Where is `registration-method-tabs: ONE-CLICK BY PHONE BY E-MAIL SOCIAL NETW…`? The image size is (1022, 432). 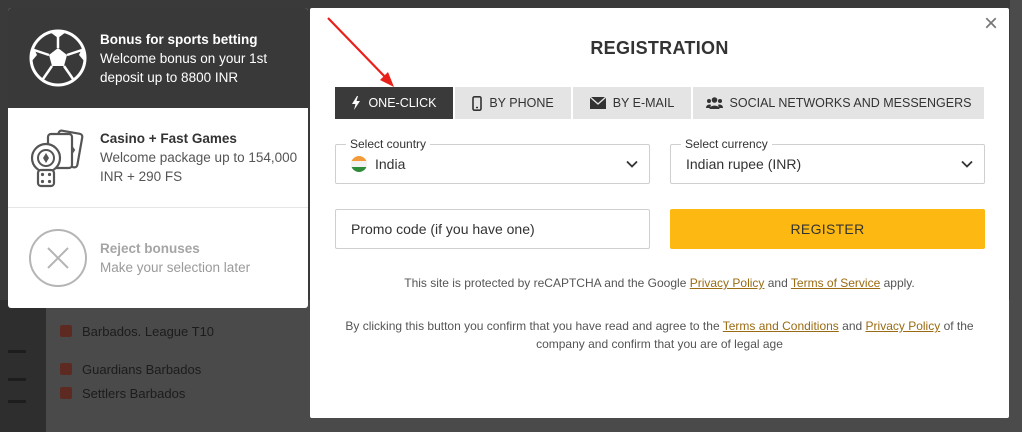 registration-method-tabs: ONE-CLICK BY PHONE BY E-MAIL SOCIAL NETW… is located at coordinates (659, 103).